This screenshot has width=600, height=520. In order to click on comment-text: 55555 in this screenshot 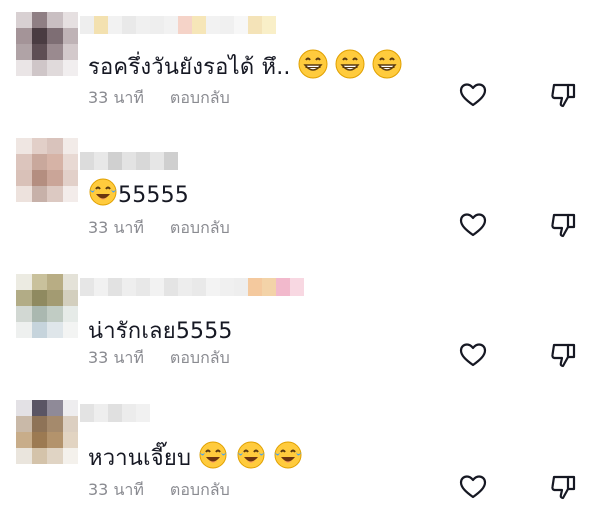, I will do `click(138, 195)`.